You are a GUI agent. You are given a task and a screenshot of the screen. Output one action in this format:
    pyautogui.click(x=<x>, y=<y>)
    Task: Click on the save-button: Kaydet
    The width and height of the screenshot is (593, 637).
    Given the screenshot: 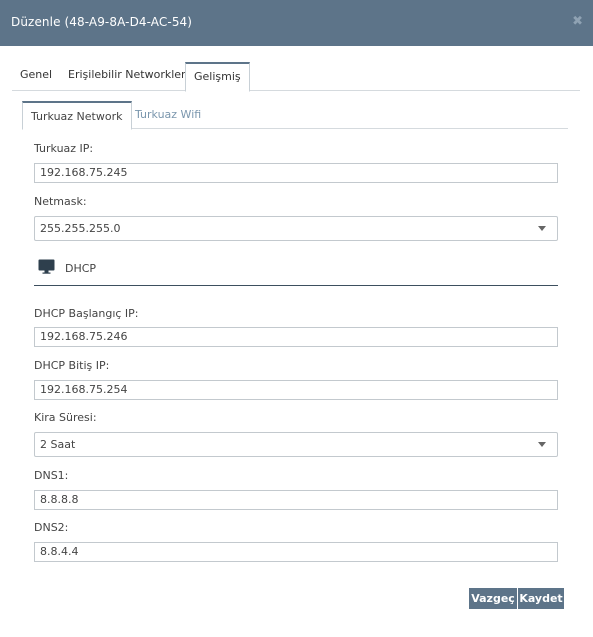 What is the action you would take?
    pyautogui.click(x=541, y=598)
    